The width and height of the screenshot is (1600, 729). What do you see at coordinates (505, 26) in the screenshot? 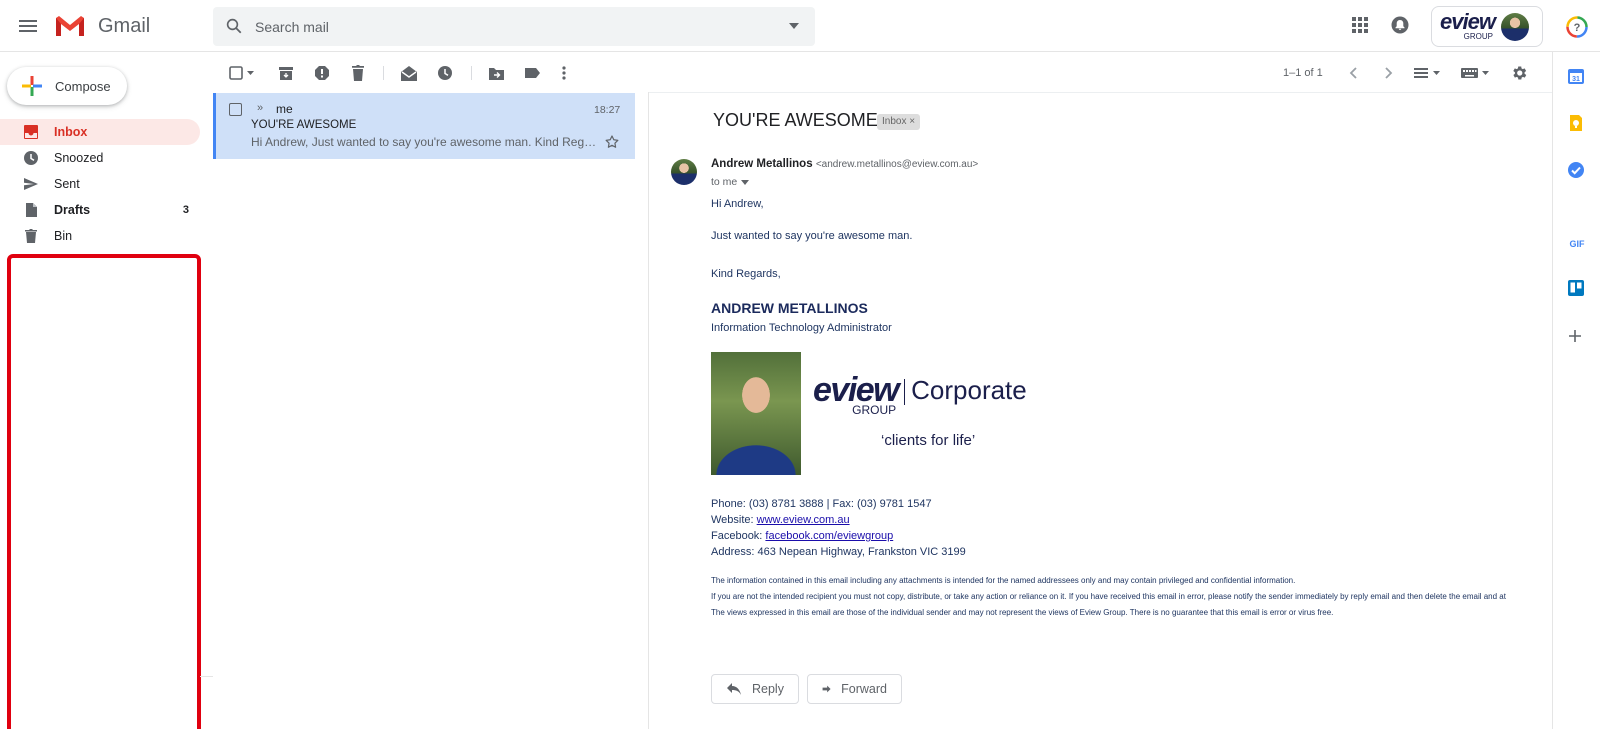
I see `search-input` at bounding box center [505, 26].